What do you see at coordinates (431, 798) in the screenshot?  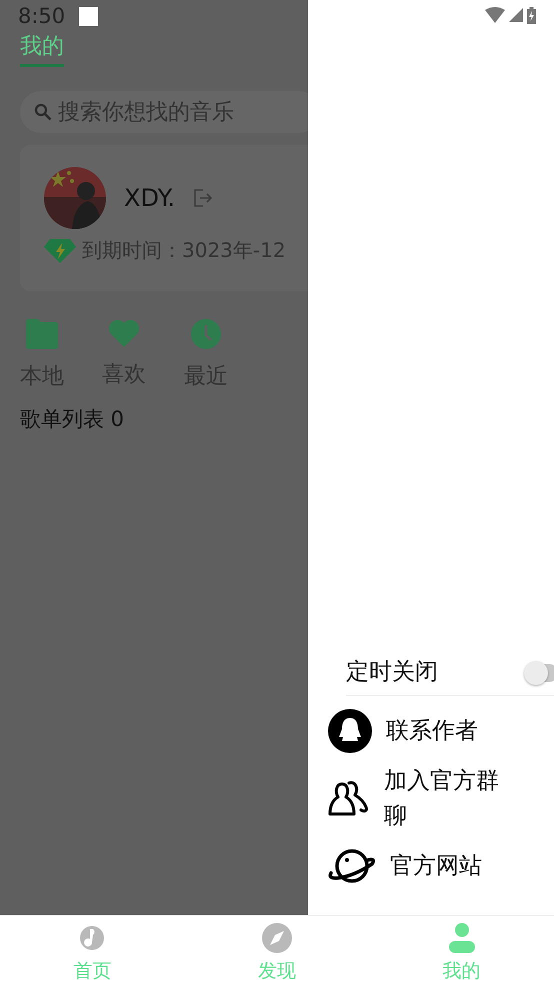 I see `drawer-menu-item: 加入官方群聊` at bounding box center [431, 798].